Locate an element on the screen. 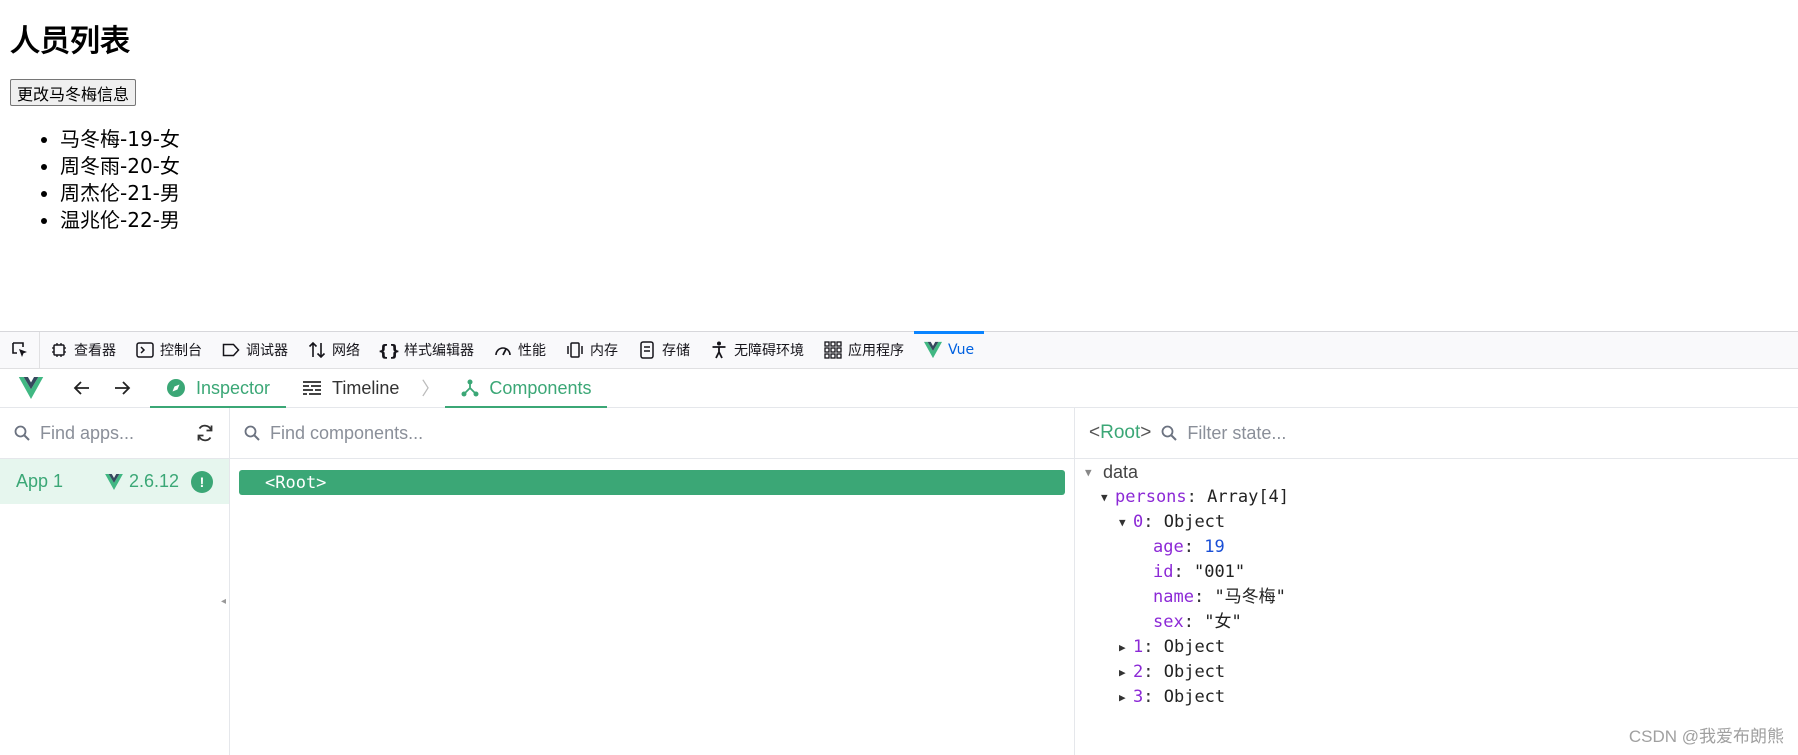  apps-search-row is located at coordinates (114, 433).